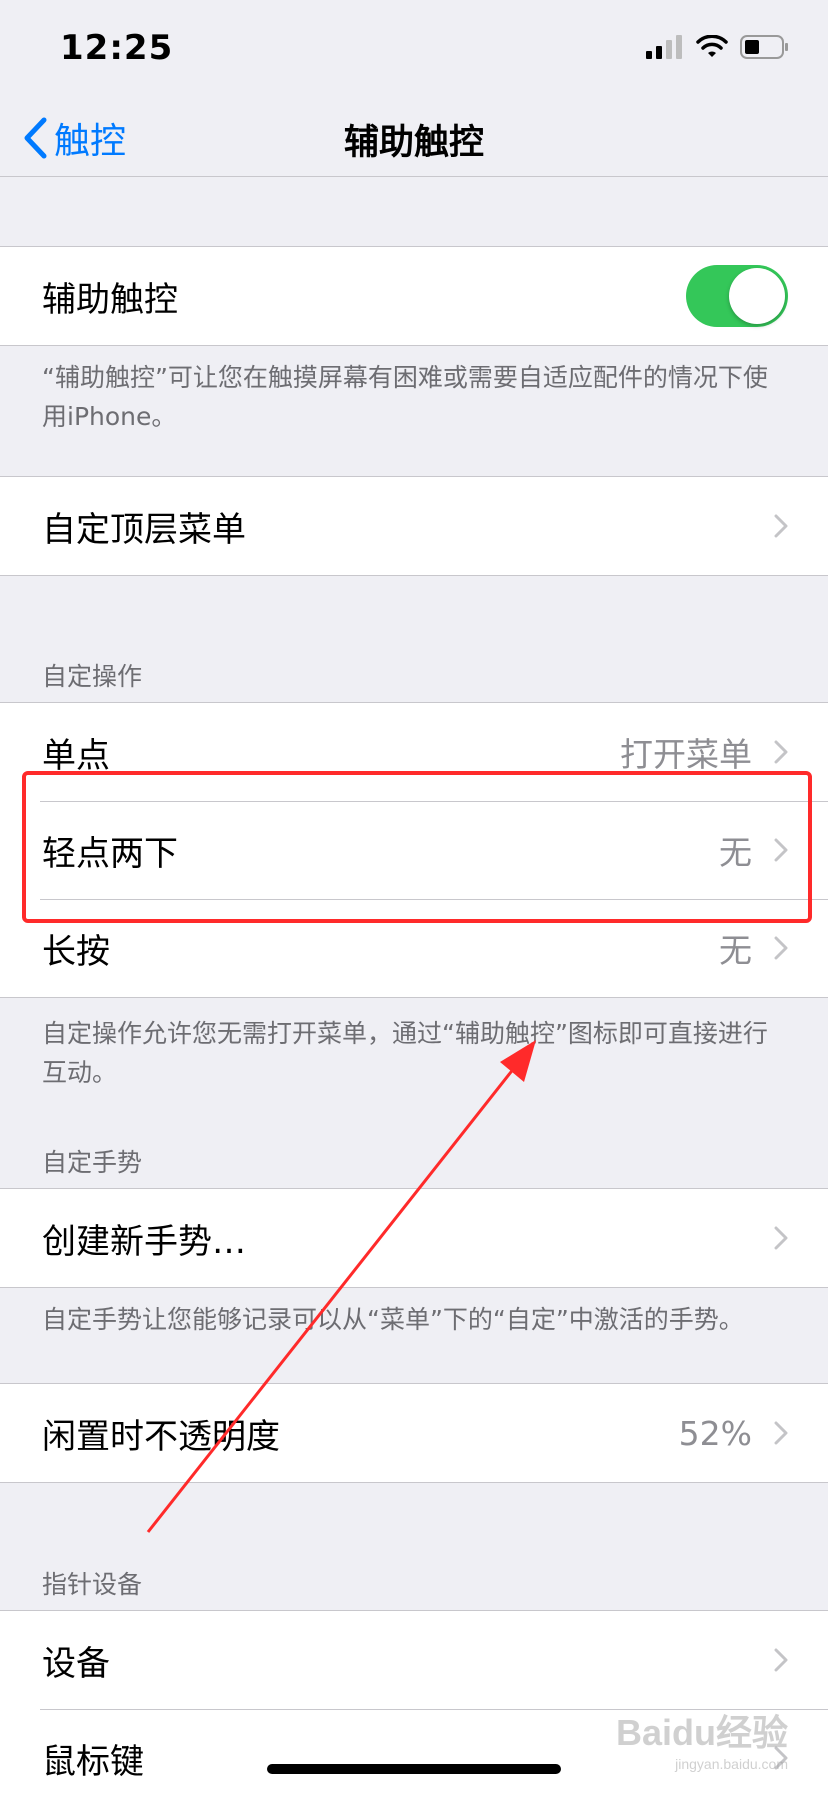  What do you see at coordinates (76, 951) in the screenshot?
I see `long-press-label: 长按` at bounding box center [76, 951].